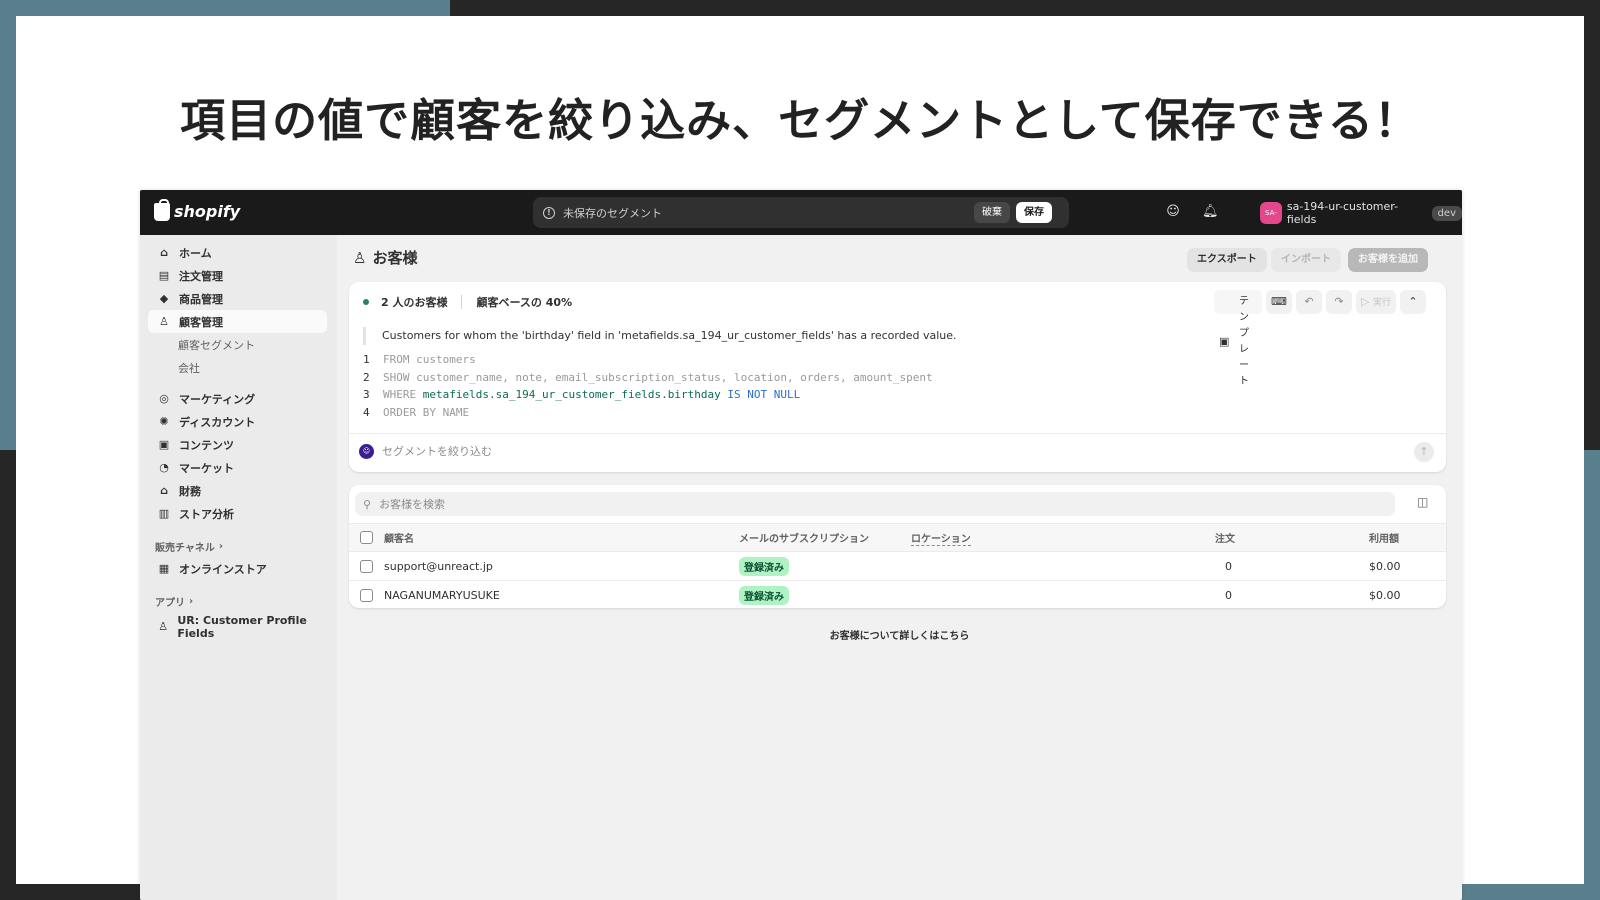 The image size is (1600, 900). Describe the element at coordinates (164, 467) in the screenshot. I see `globe-icon: ◔` at that location.